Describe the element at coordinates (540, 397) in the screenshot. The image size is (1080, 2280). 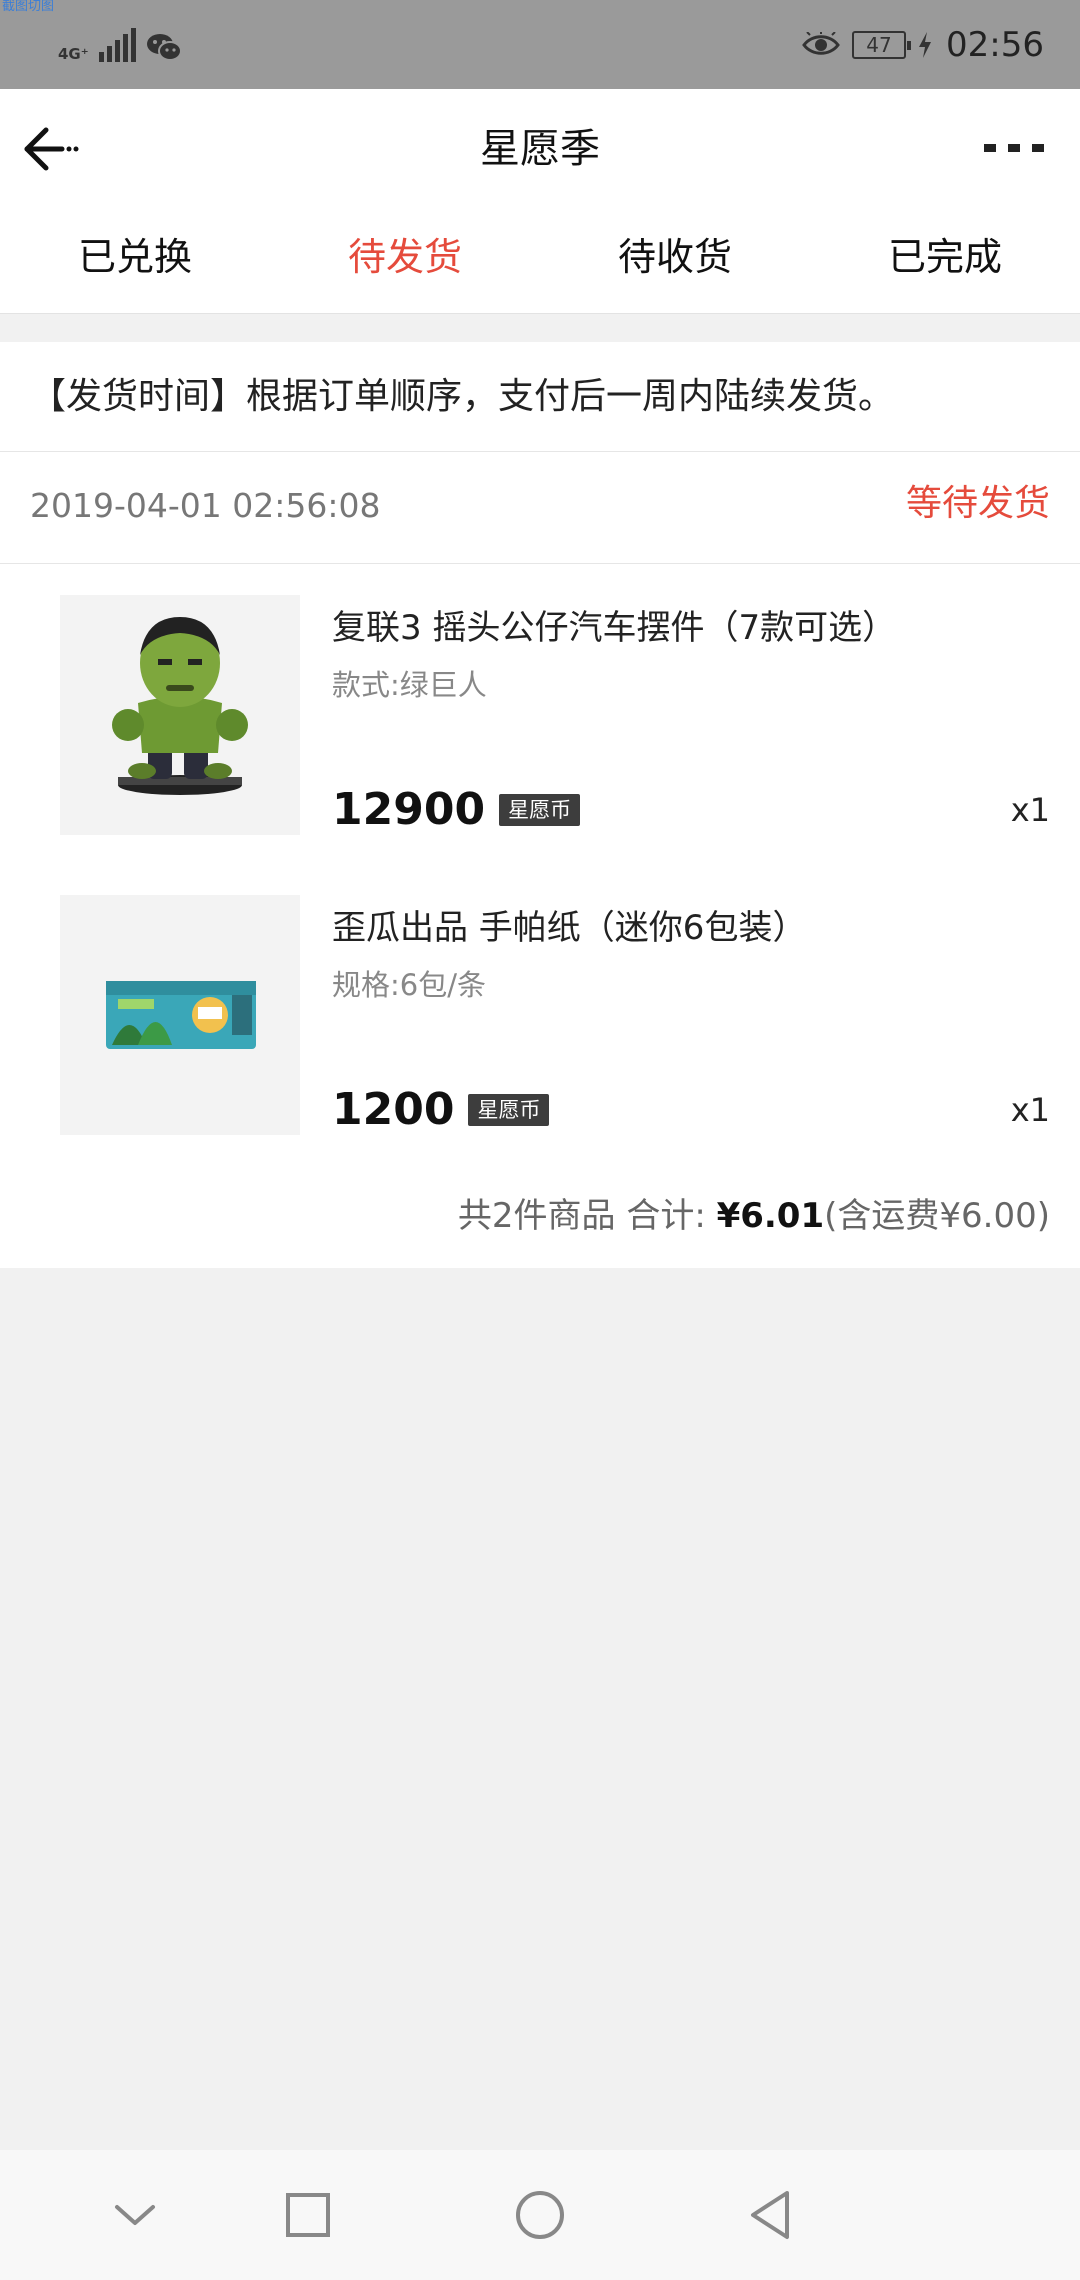
I see `shipping-notice: 【发货时间】根据订单顺序，支付后一周内陆续发货。` at that location.